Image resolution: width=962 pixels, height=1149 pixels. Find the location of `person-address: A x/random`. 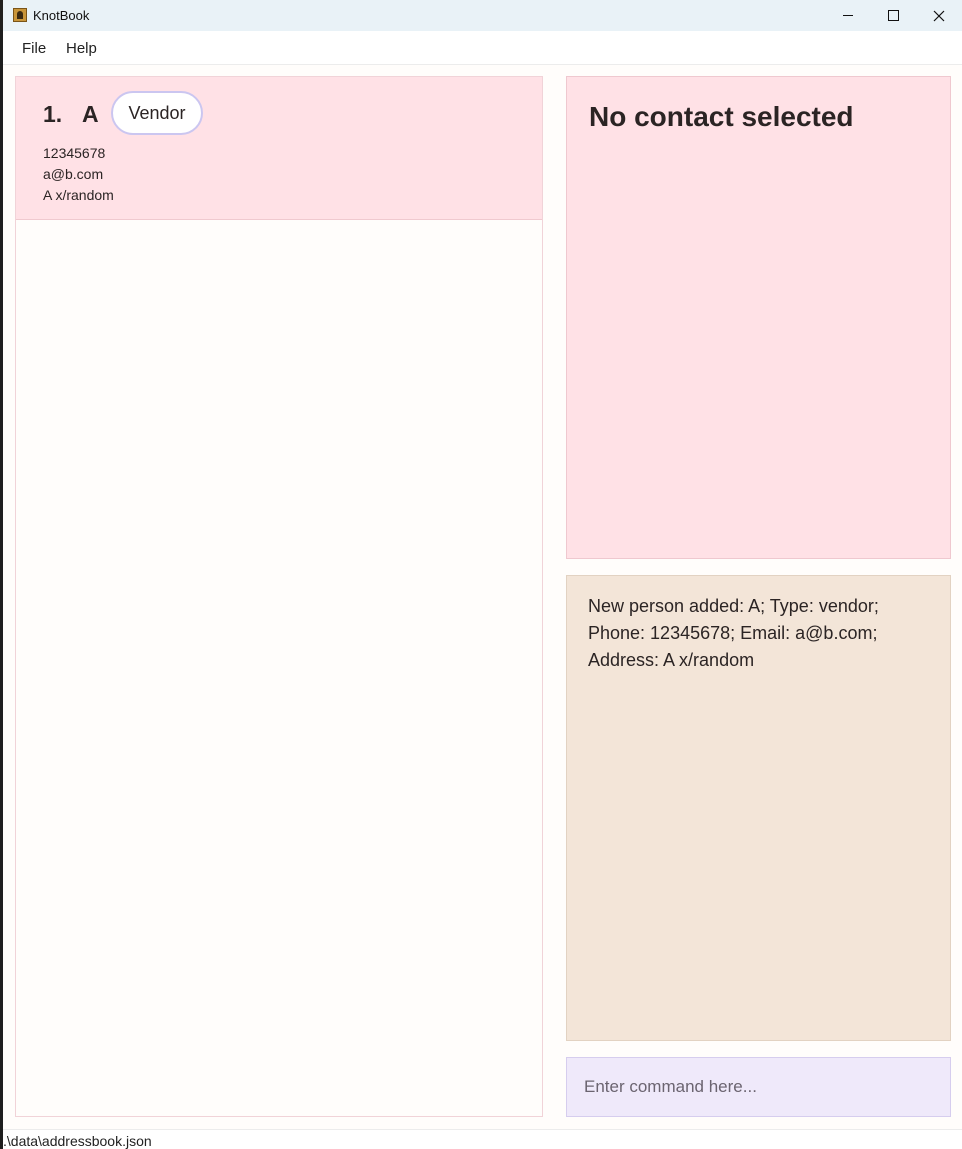

person-address: A x/random is located at coordinates (78, 195).